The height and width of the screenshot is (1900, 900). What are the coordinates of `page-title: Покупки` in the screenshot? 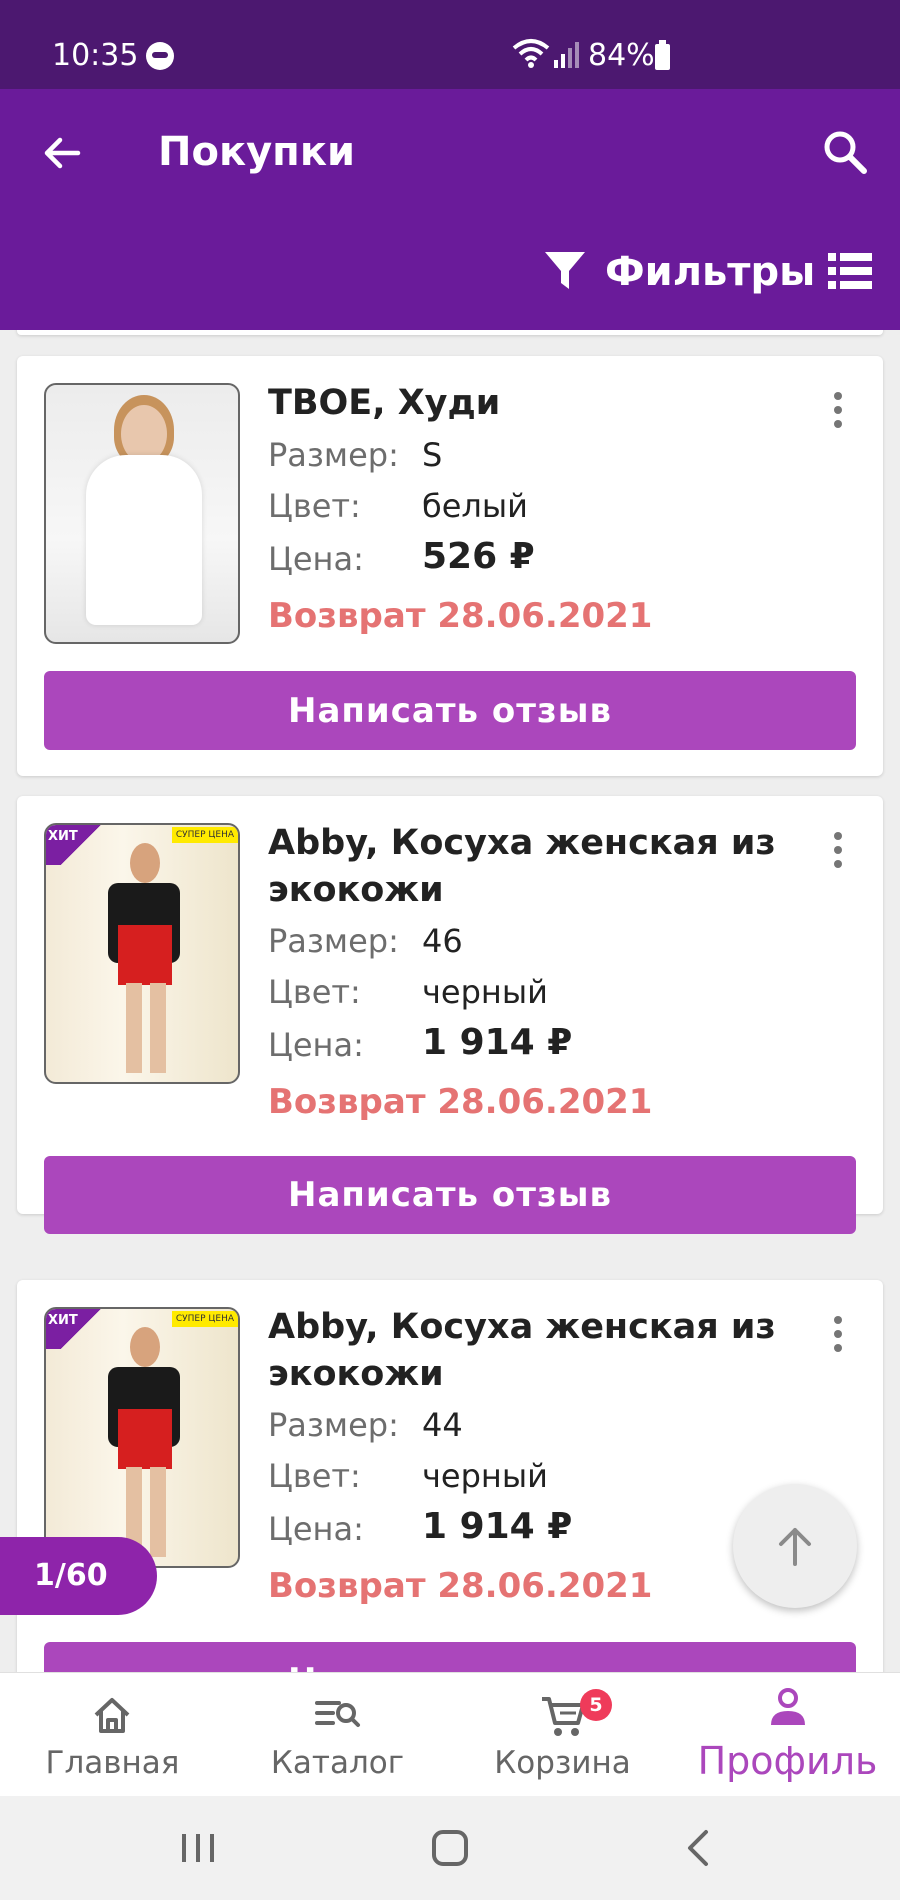 It's located at (256, 152).